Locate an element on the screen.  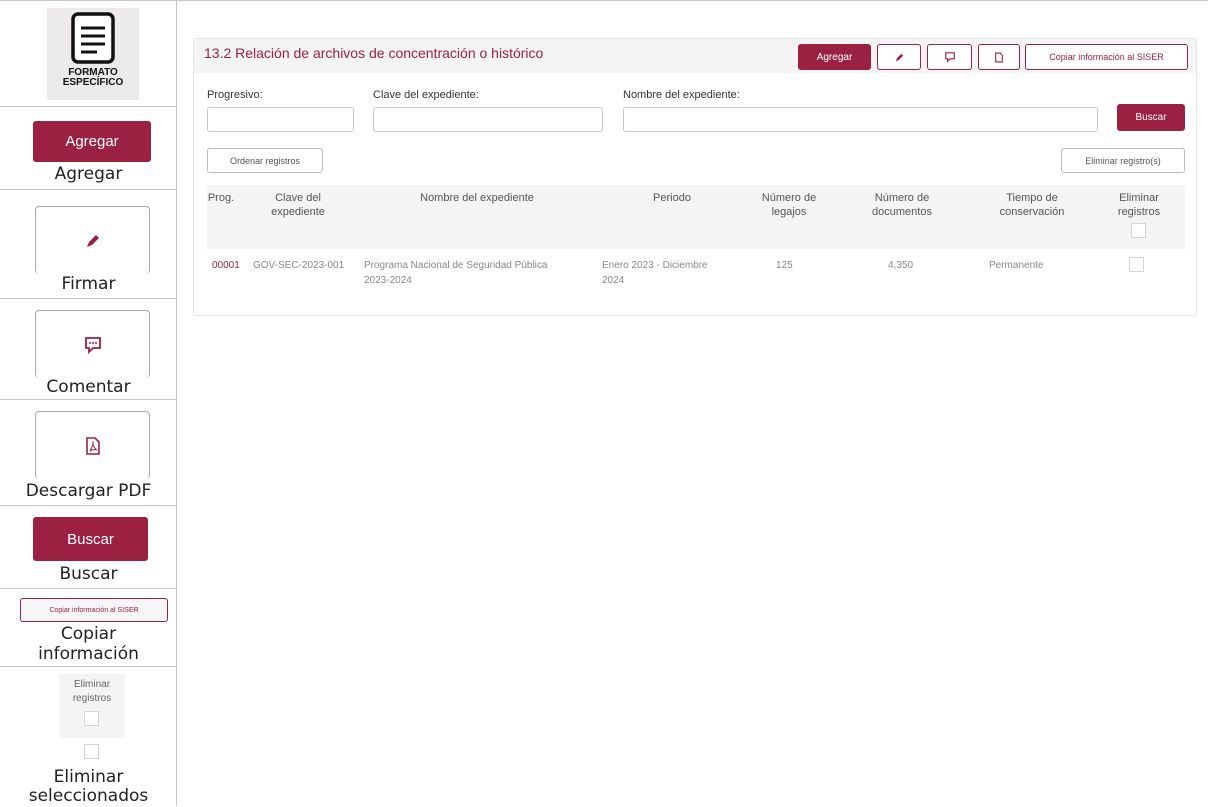
legend-comentar-button is located at coordinates (92, 344).